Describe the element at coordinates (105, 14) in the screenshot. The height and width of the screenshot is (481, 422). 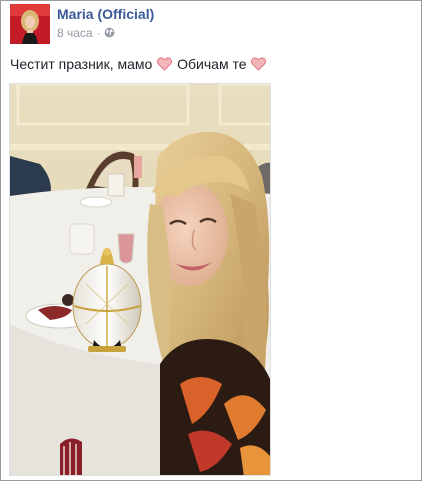
I see `author-name-link: Maria (Official)` at that location.